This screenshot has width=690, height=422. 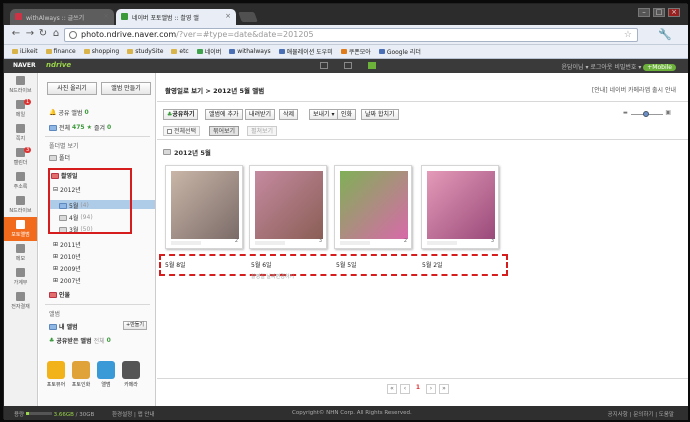 I want to click on add-album-button: +만들기, so click(x=135, y=325).